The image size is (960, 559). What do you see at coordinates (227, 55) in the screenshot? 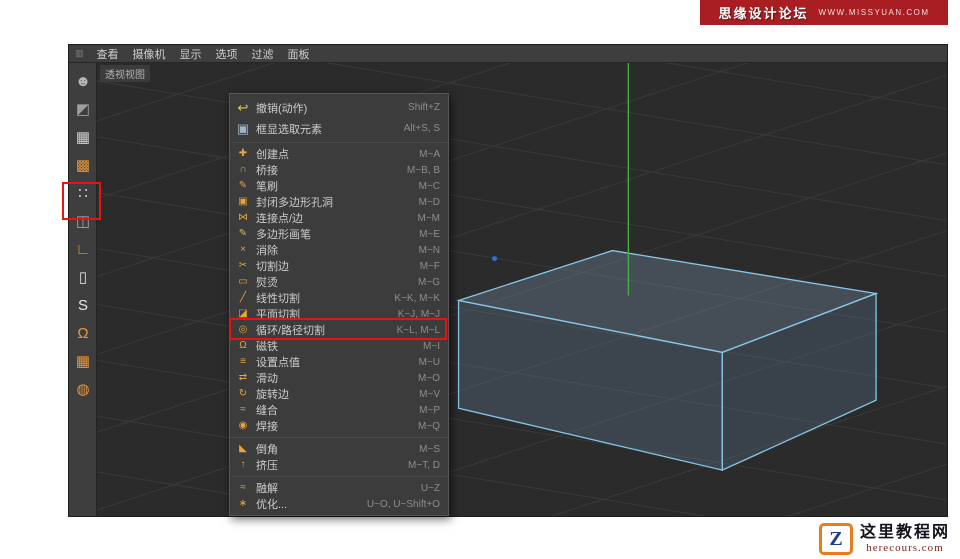
I see `menubar-item-4: 选项` at bounding box center [227, 55].